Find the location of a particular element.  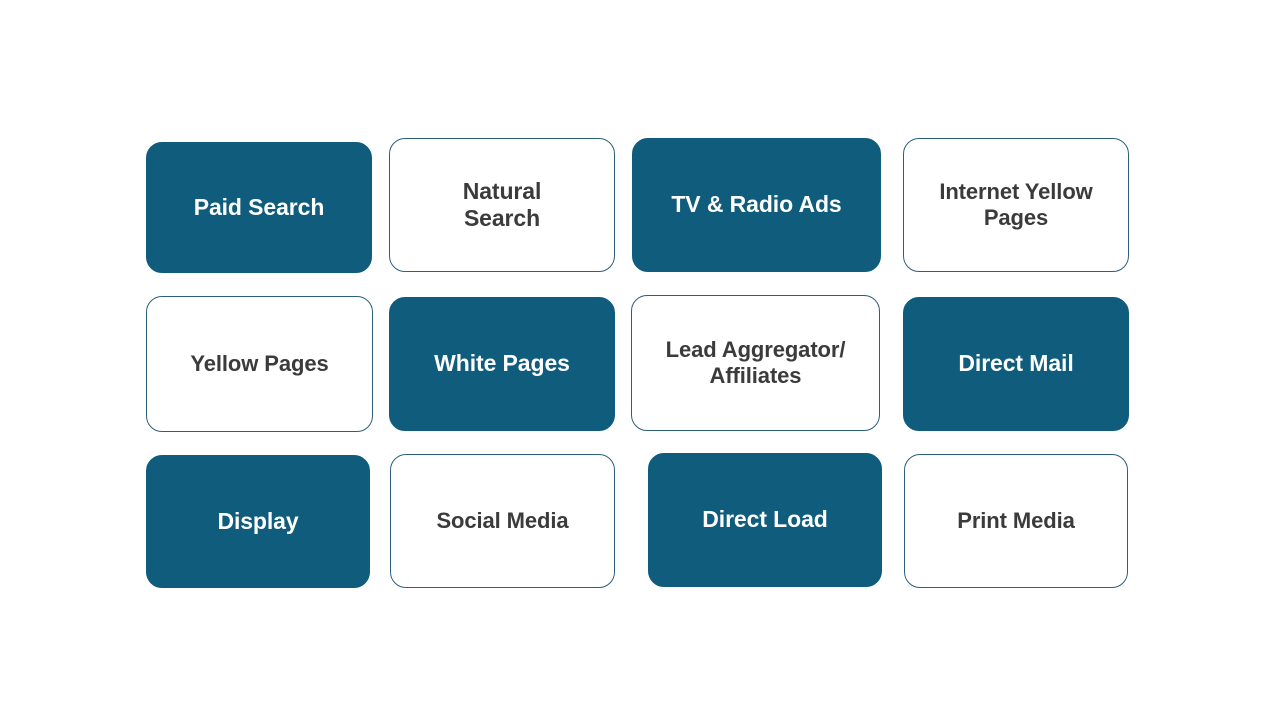

tile-label: TV & Radio Ads is located at coordinates (756, 204).